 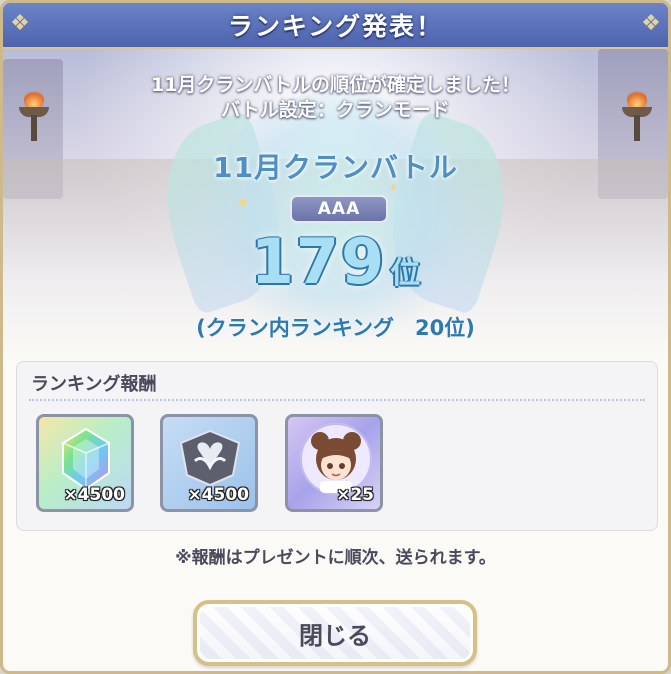 I want to click on reward-quantity: ×25, so click(x=355, y=495).